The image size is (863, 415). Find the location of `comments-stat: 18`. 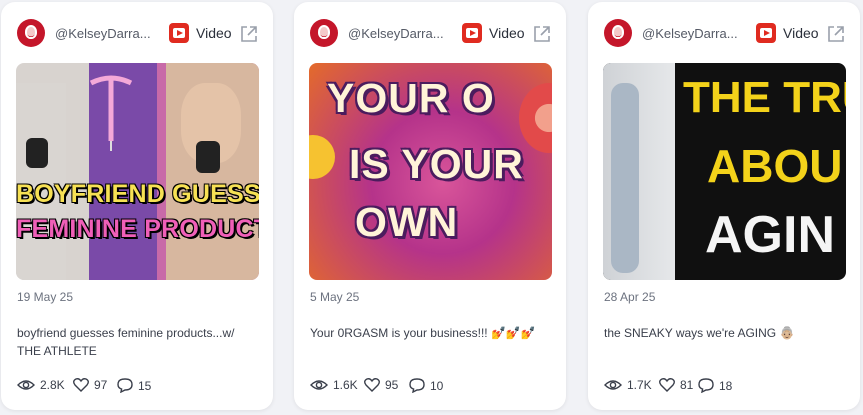

comments-stat: 18 is located at coordinates (715, 385).